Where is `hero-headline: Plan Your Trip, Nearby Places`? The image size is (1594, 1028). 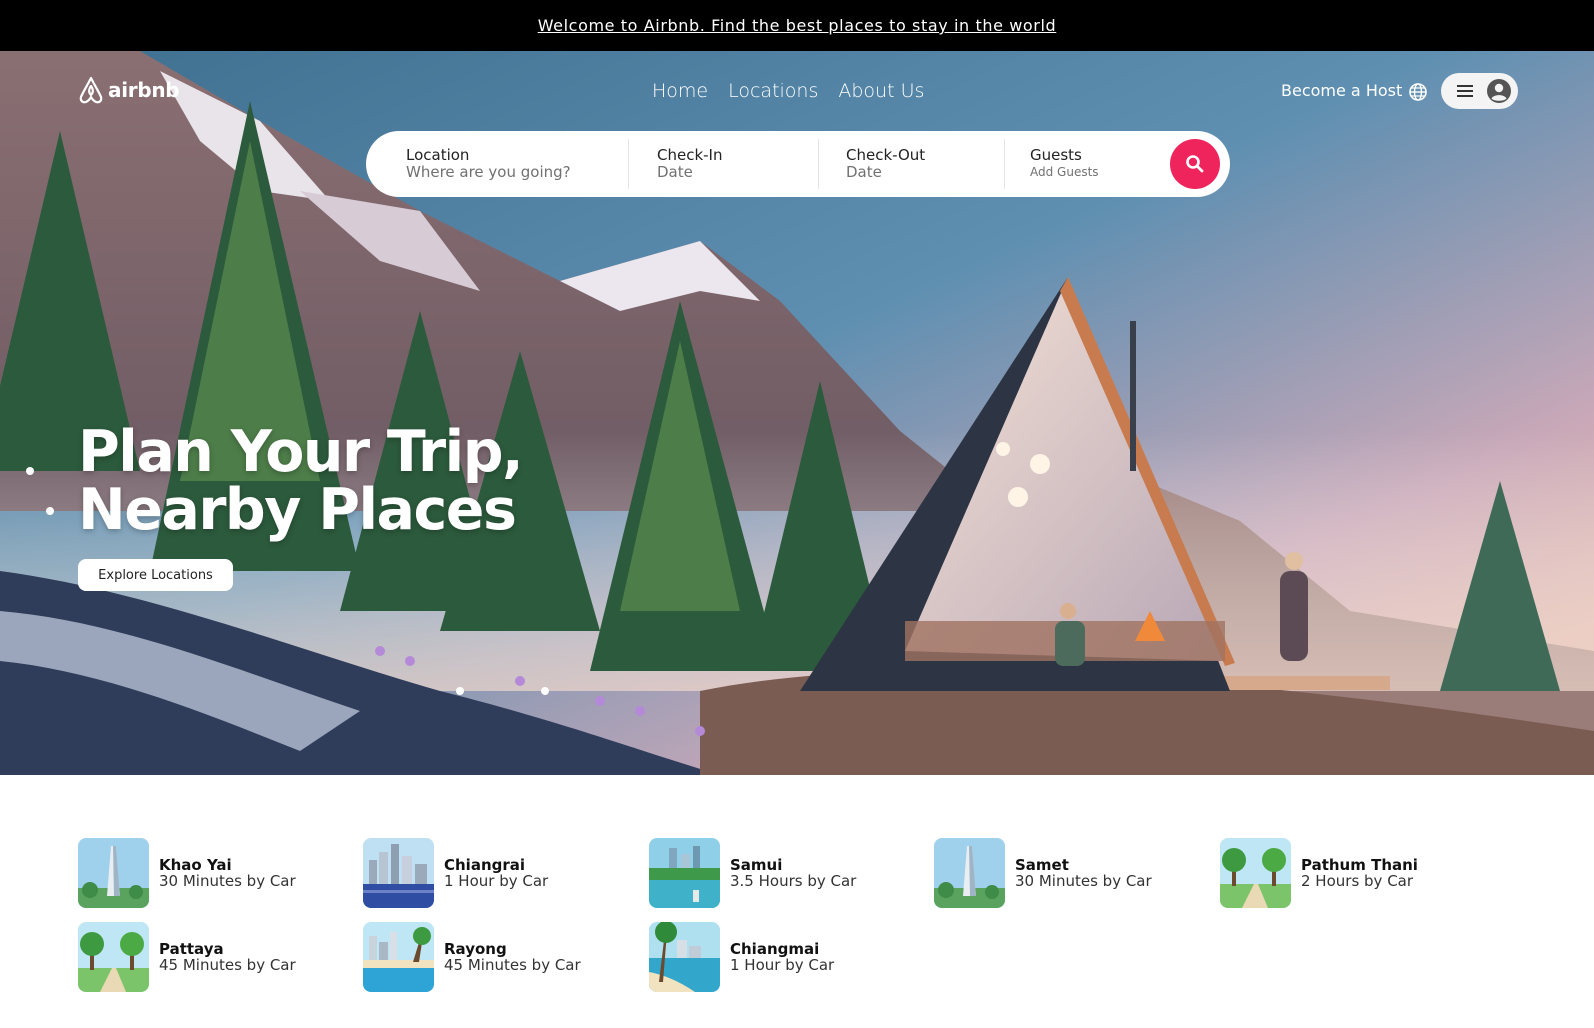
hero-headline: Plan Your Trip, Nearby Places is located at coordinates (301, 481).